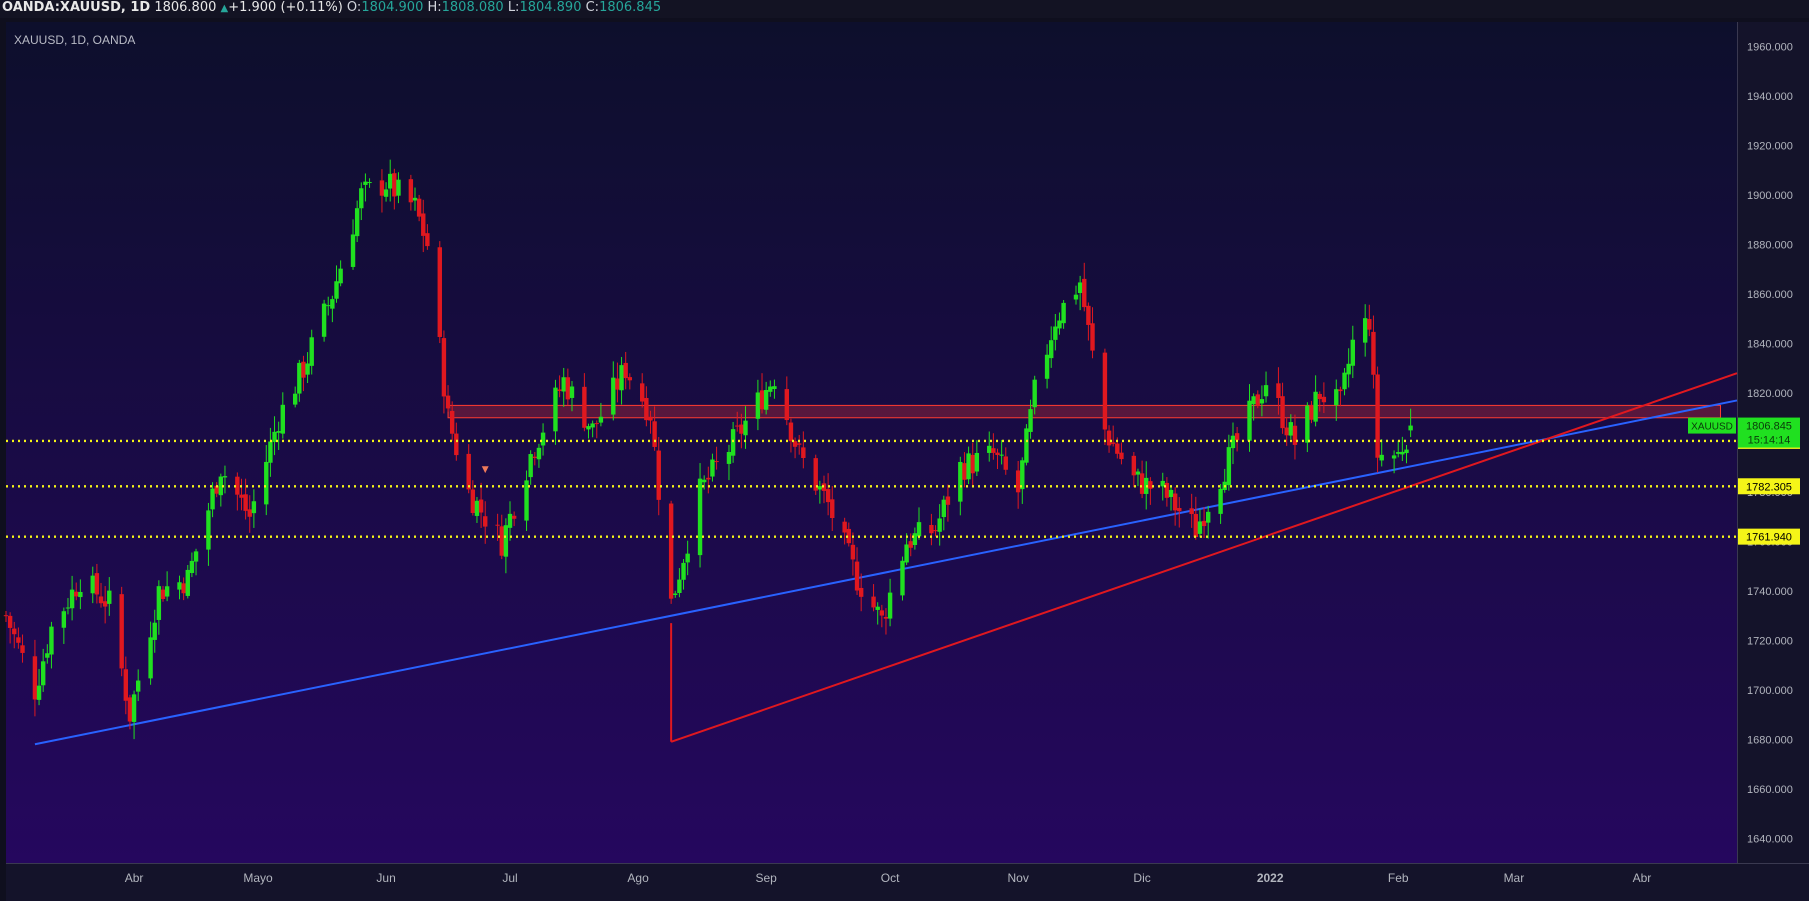  I want to click on price-tick-label: 1820.000, so click(1770, 394).